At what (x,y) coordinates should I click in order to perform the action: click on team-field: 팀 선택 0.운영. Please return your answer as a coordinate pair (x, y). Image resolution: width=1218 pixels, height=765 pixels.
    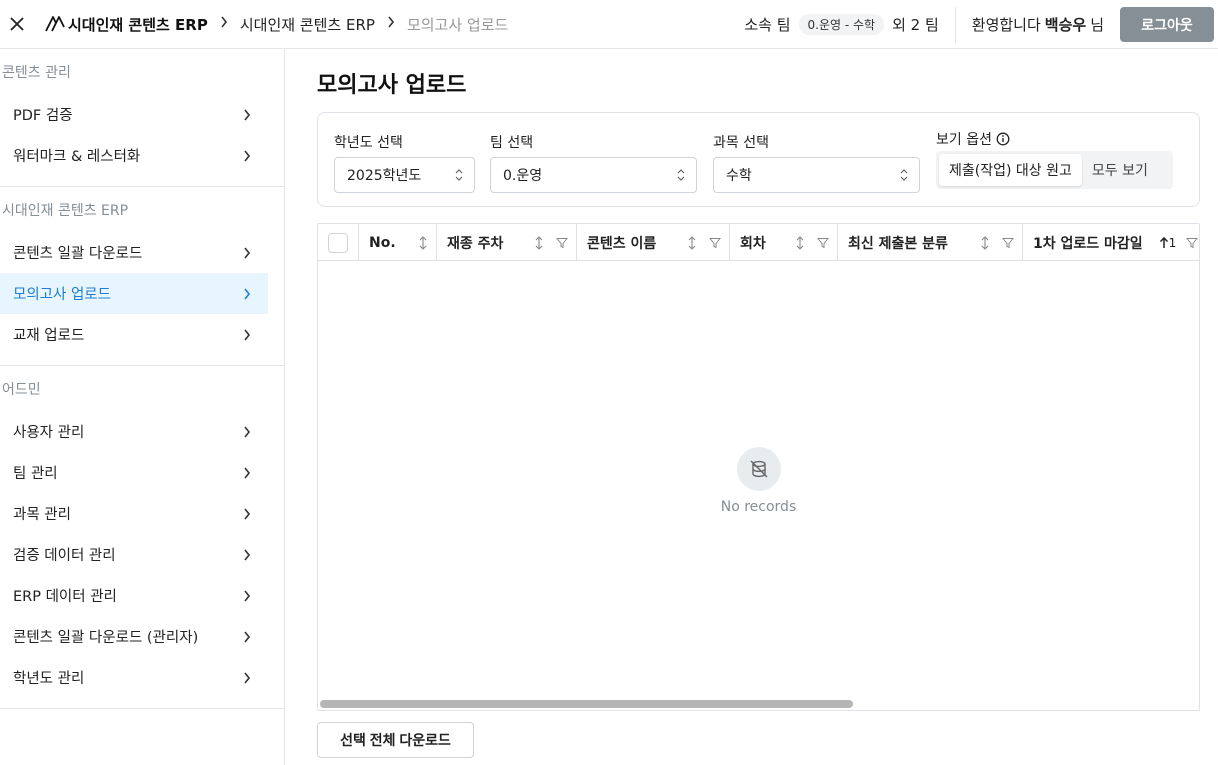
    Looking at the image, I should click on (593, 162).